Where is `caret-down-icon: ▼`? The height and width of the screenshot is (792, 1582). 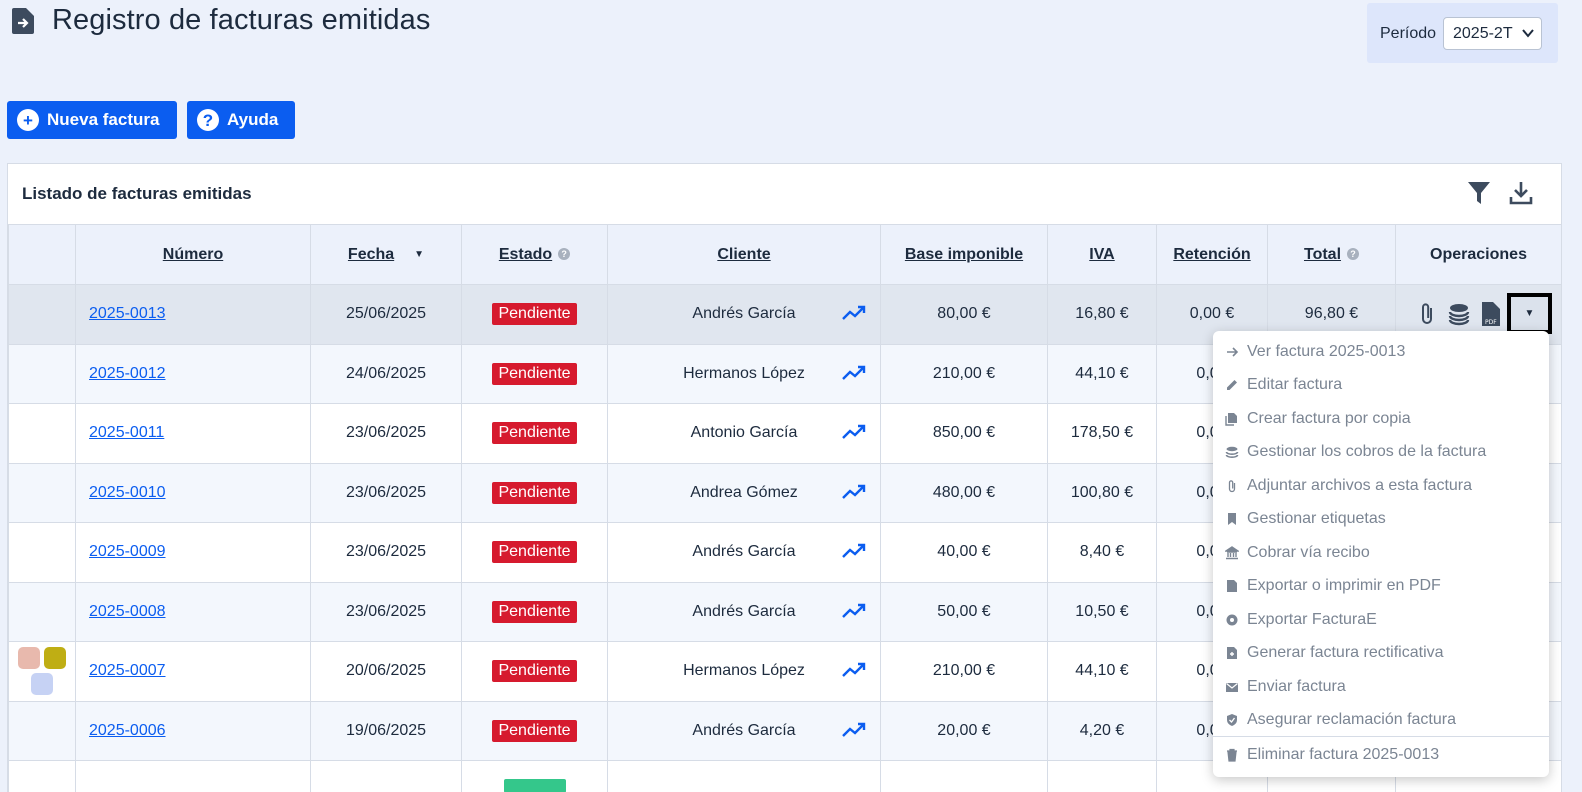
caret-down-icon: ▼ is located at coordinates (1529, 313).